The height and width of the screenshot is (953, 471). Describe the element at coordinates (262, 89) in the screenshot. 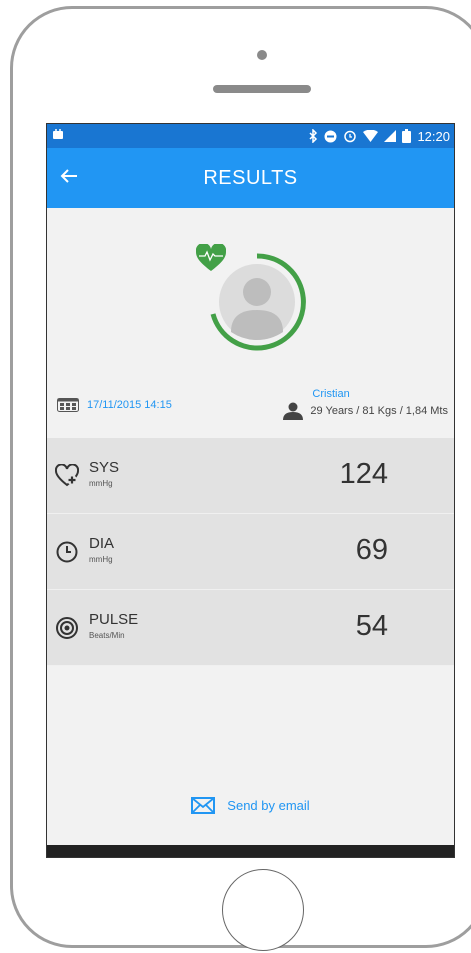

I see `speaker-grille` at that location.